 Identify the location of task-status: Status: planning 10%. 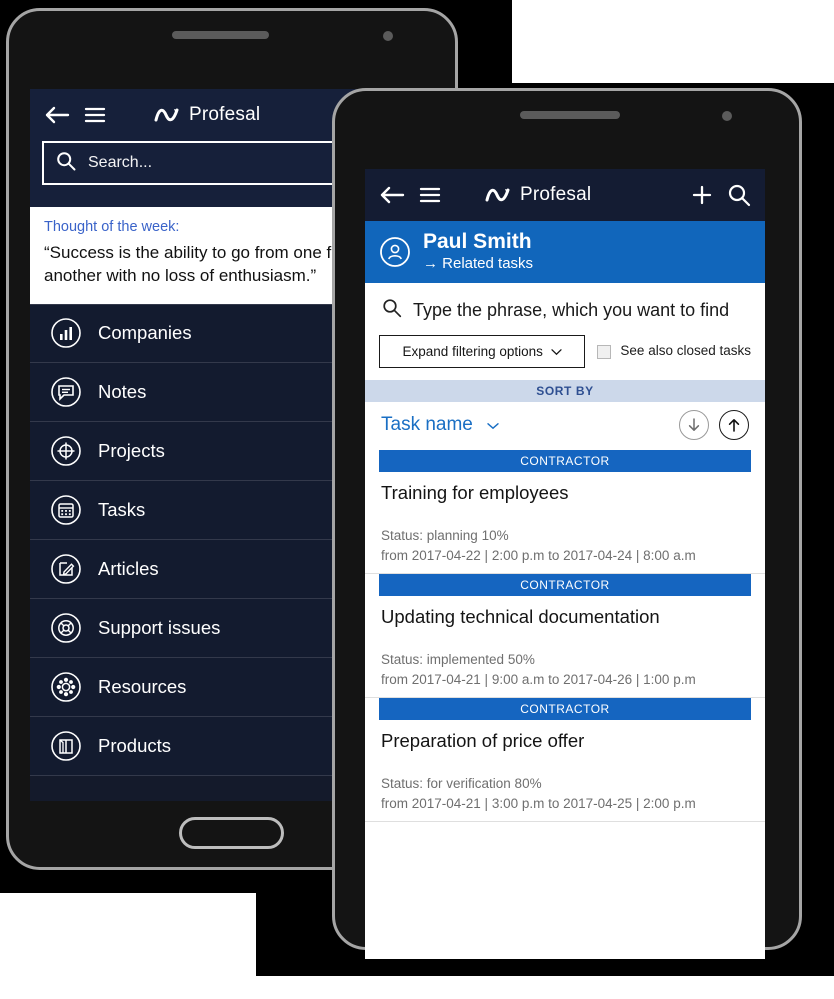
(445, 535).